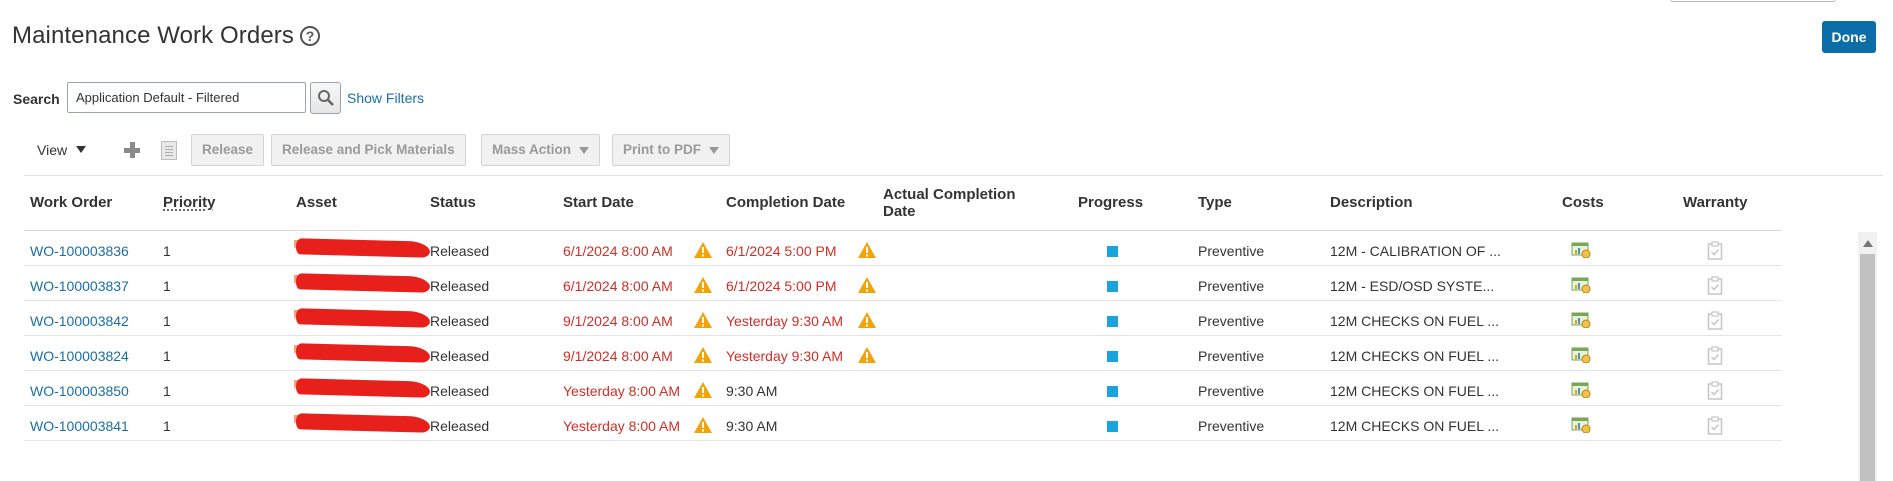 The width and height of the screenshot is (1893, 481). What do you see at coordinates (79, 356) in the screenshot?
I see `work-order-link: WO-100003824` at bounding box center [79, 356].